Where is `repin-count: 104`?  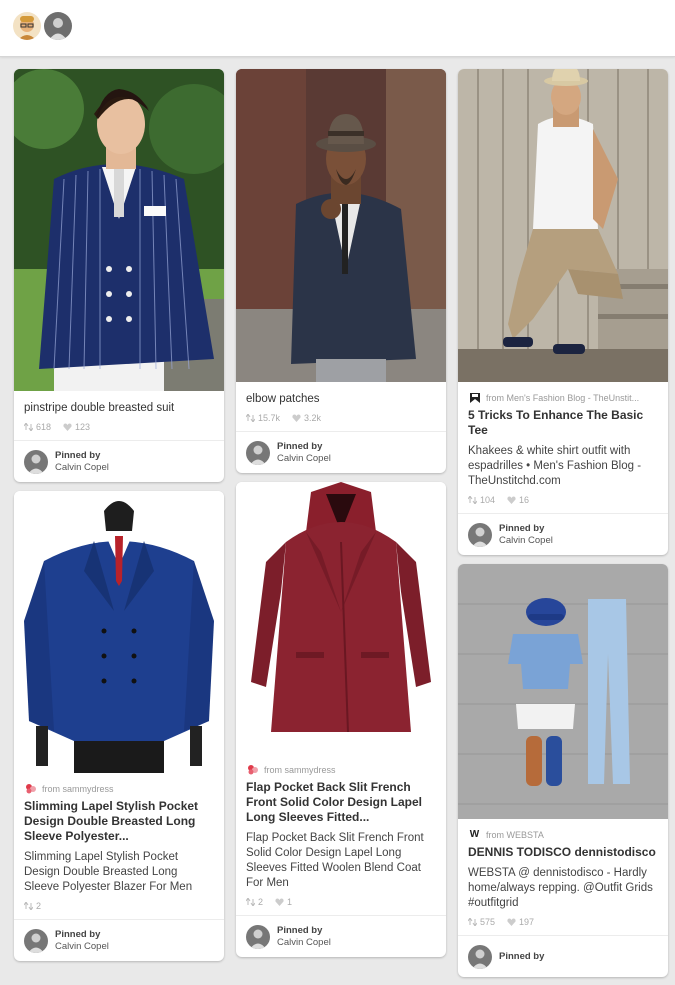 repin-count: 104 is located at coordinates (481, 500).